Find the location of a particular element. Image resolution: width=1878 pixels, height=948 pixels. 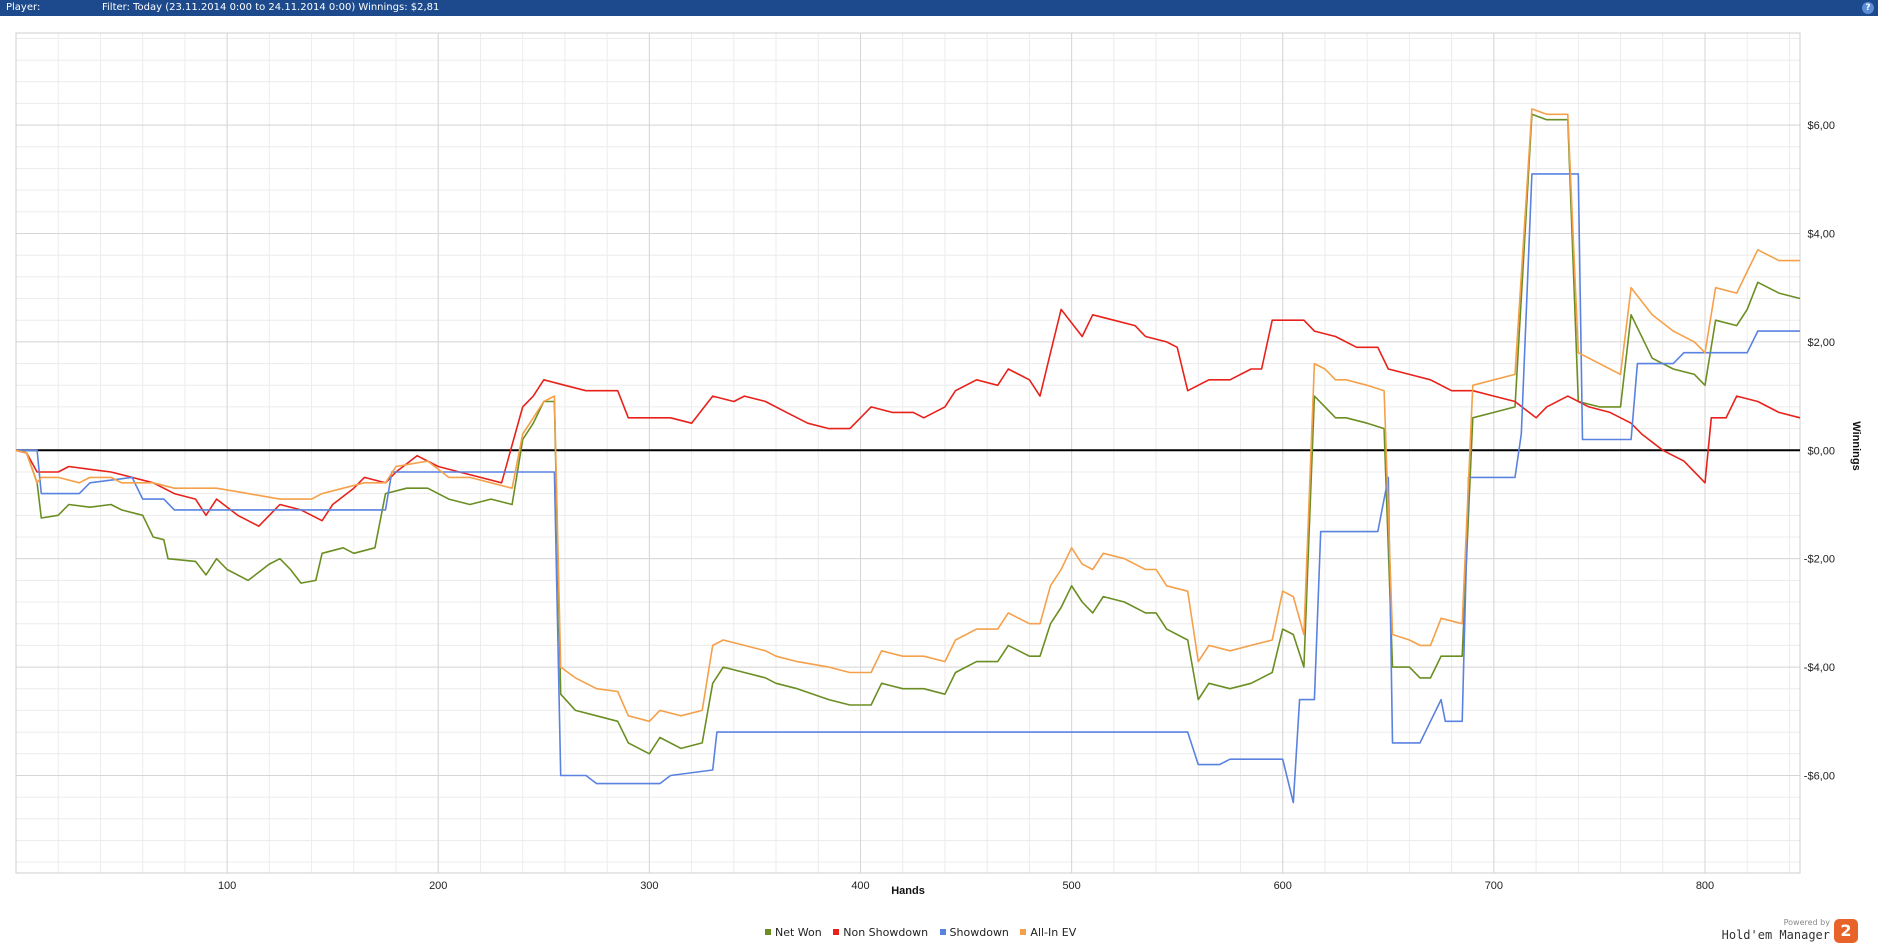

legend-net-won: Net Won is located at coordinates (793, 932).